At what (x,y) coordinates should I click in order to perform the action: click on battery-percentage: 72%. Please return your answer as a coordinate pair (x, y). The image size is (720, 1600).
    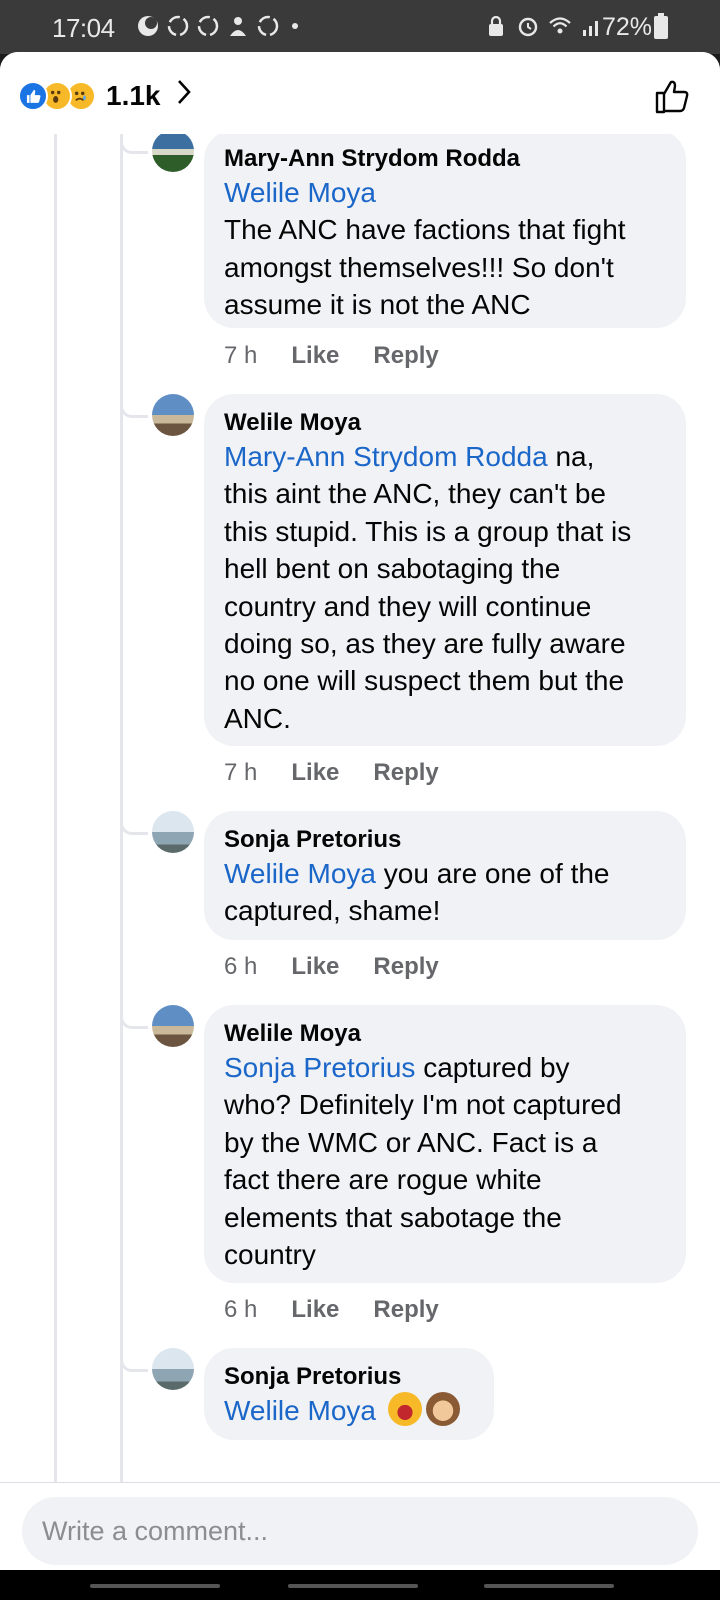
    Looking at the image, I should click on (627, 27).